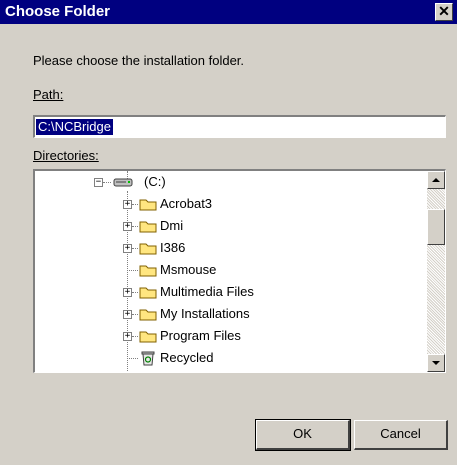 The image size is (457, 465). Describe the element at coordinates (230, 204) in the screenshot. I see `tree-item-acrobat3: + Acrobat3` at that location.